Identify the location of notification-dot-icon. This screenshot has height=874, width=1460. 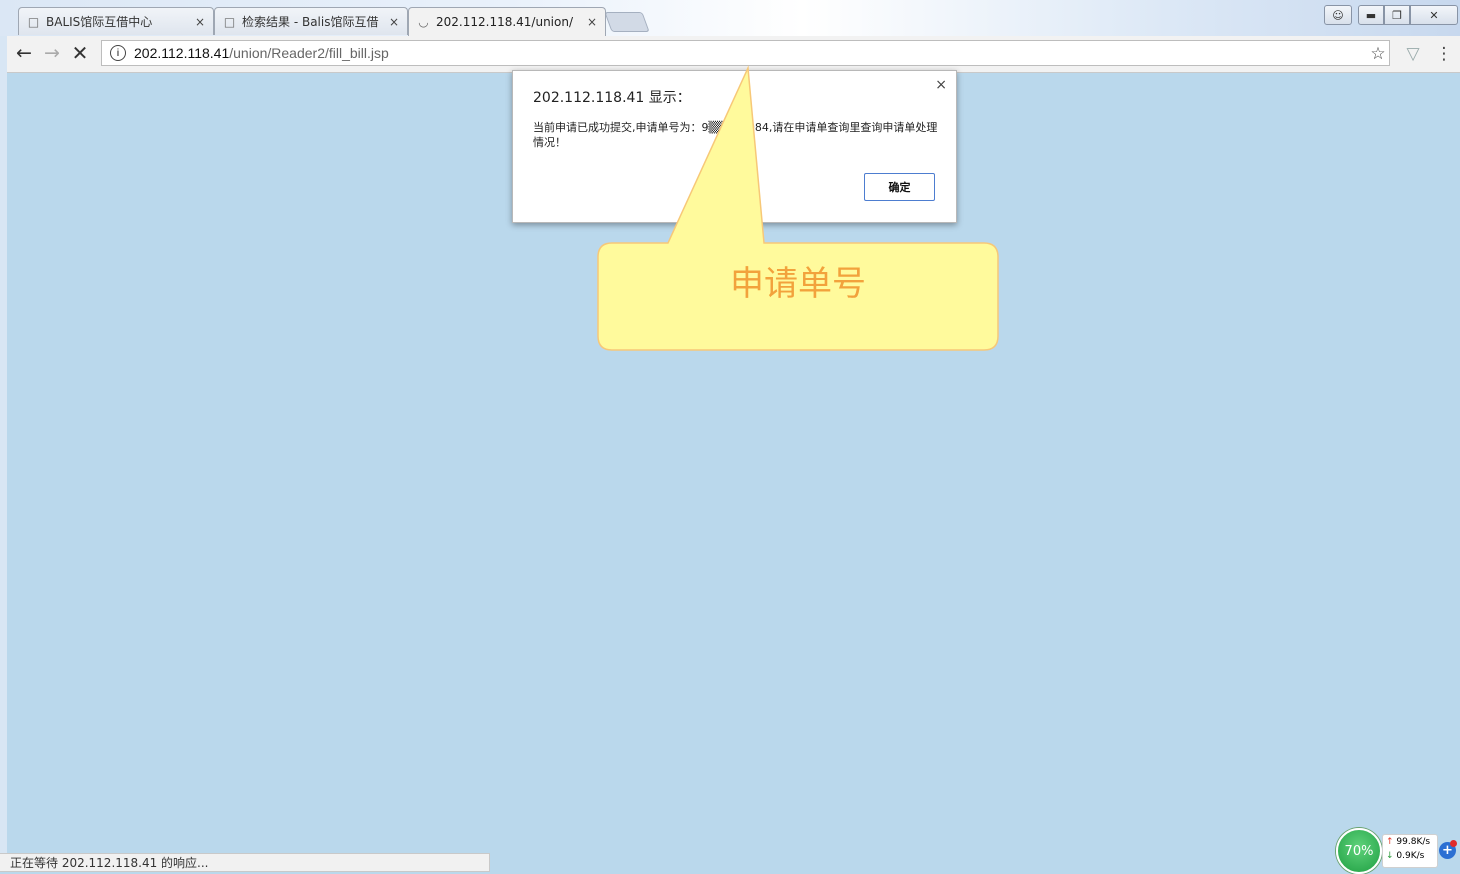
(1453, 843).